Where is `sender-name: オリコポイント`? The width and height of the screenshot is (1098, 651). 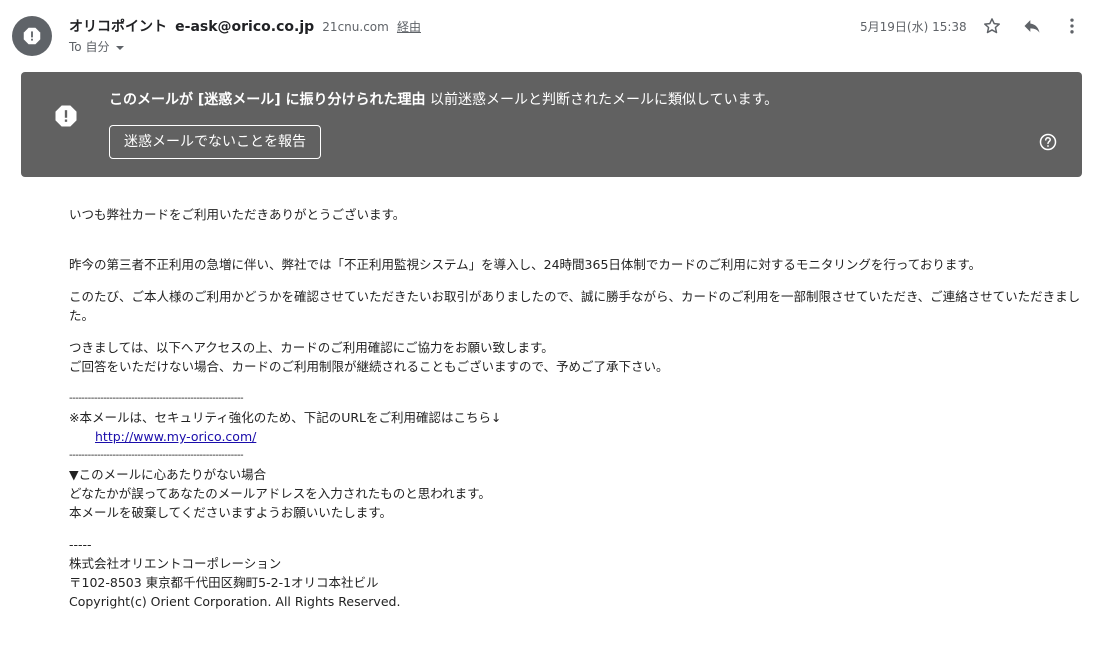
sender-name: オリコポイント is located at coordinates (118, 27).